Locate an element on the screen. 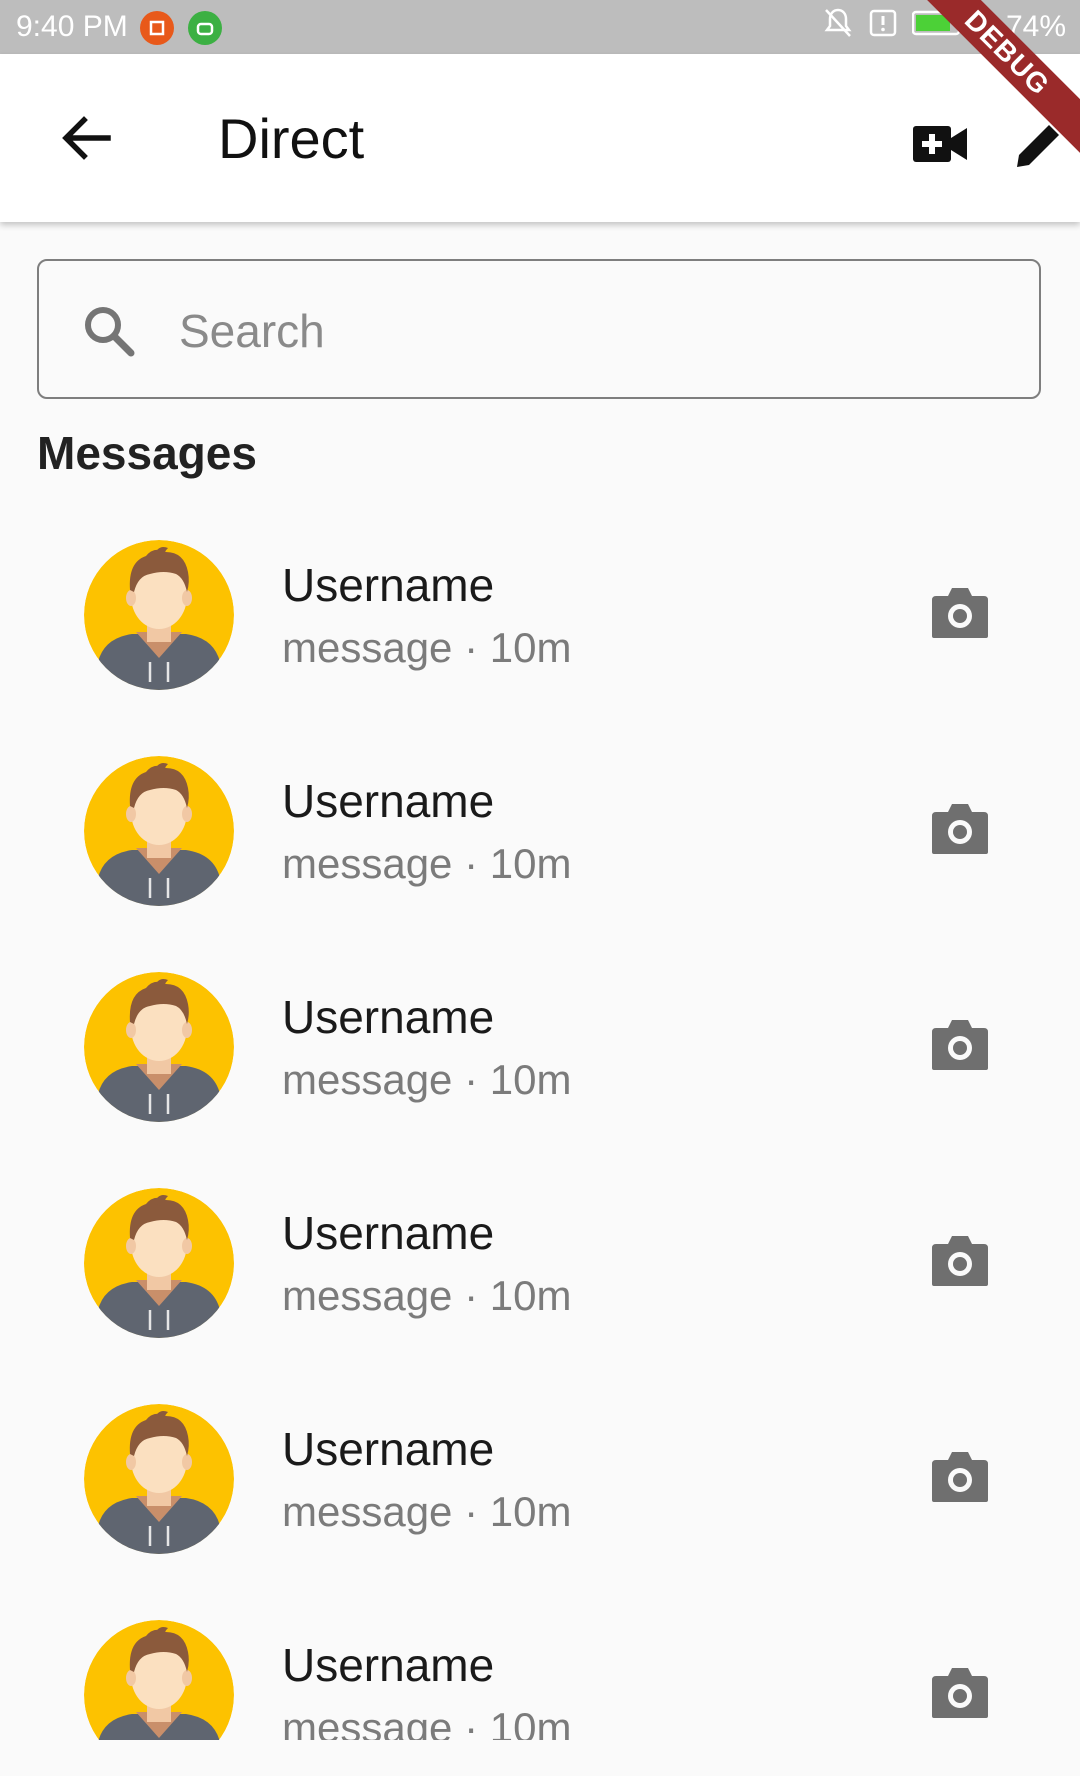 The height and width of the screenshot is (1776, 1080). new-video-call-button is located at coordinates (940, 144).